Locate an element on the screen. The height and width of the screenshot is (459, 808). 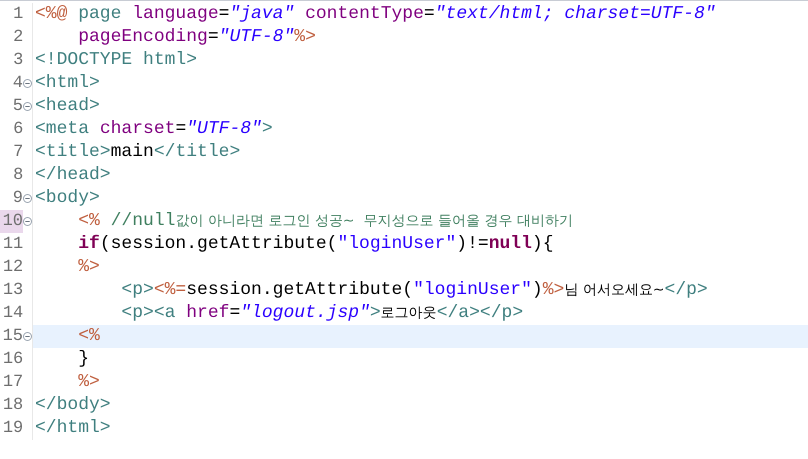
code-line: </body> is located at coordinates (73, 405).